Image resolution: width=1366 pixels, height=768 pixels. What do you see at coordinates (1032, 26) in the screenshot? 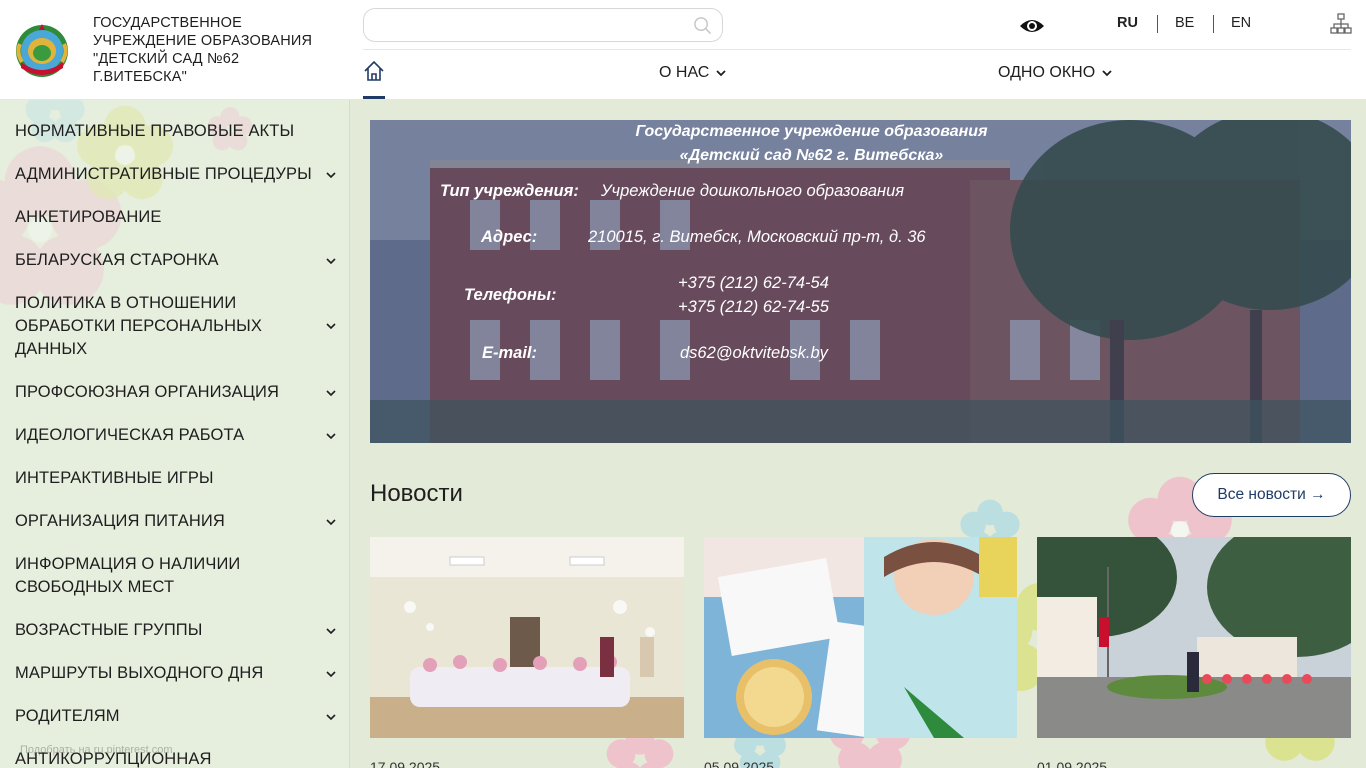
I see `accessibility-eye-icon` at bounding box center [1032, 26].